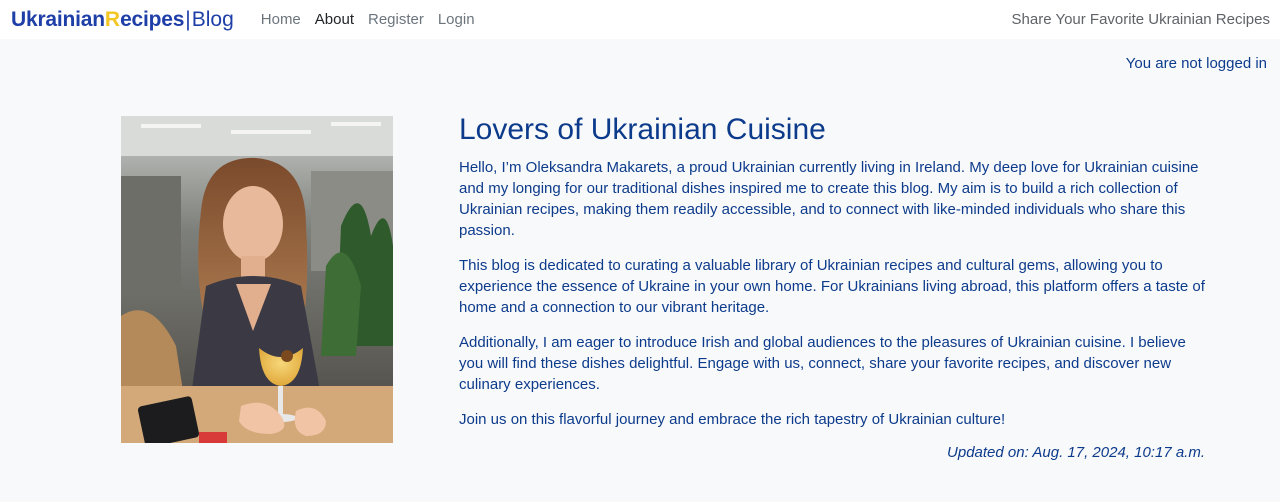  I want to click on brand-part-r: R, so click(112, 19).